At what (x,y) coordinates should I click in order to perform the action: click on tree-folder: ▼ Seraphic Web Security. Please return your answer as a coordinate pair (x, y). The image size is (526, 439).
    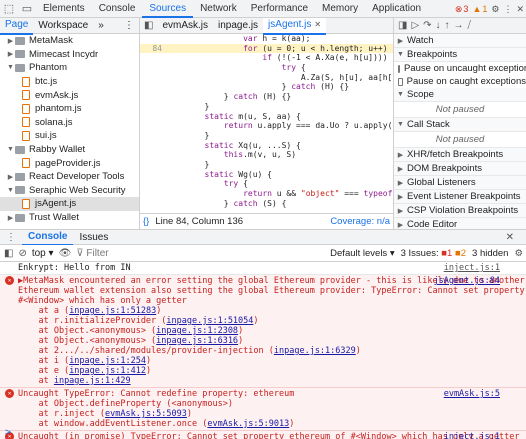
    Looking at the image, I should click on (69, 191).